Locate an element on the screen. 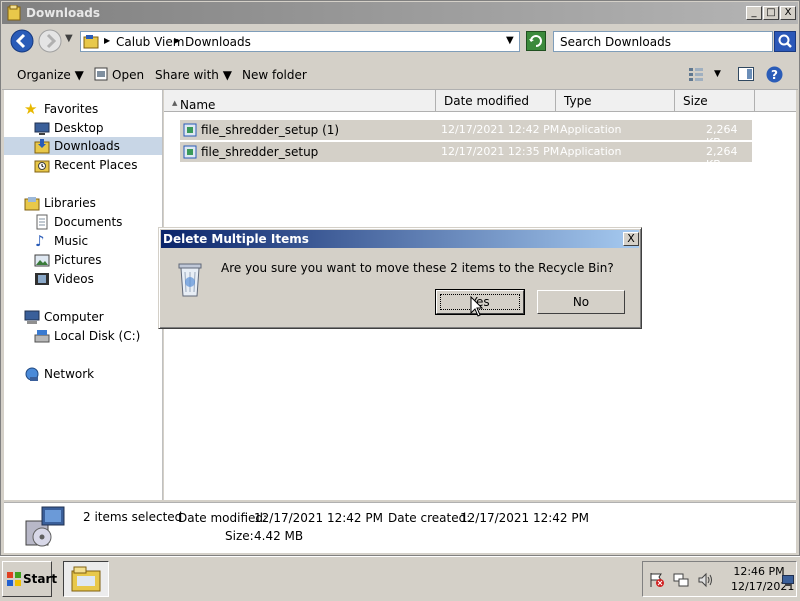 The height and width of the screenshot is (601, 800). network-tray-icon is located at coordinates (681, 580).